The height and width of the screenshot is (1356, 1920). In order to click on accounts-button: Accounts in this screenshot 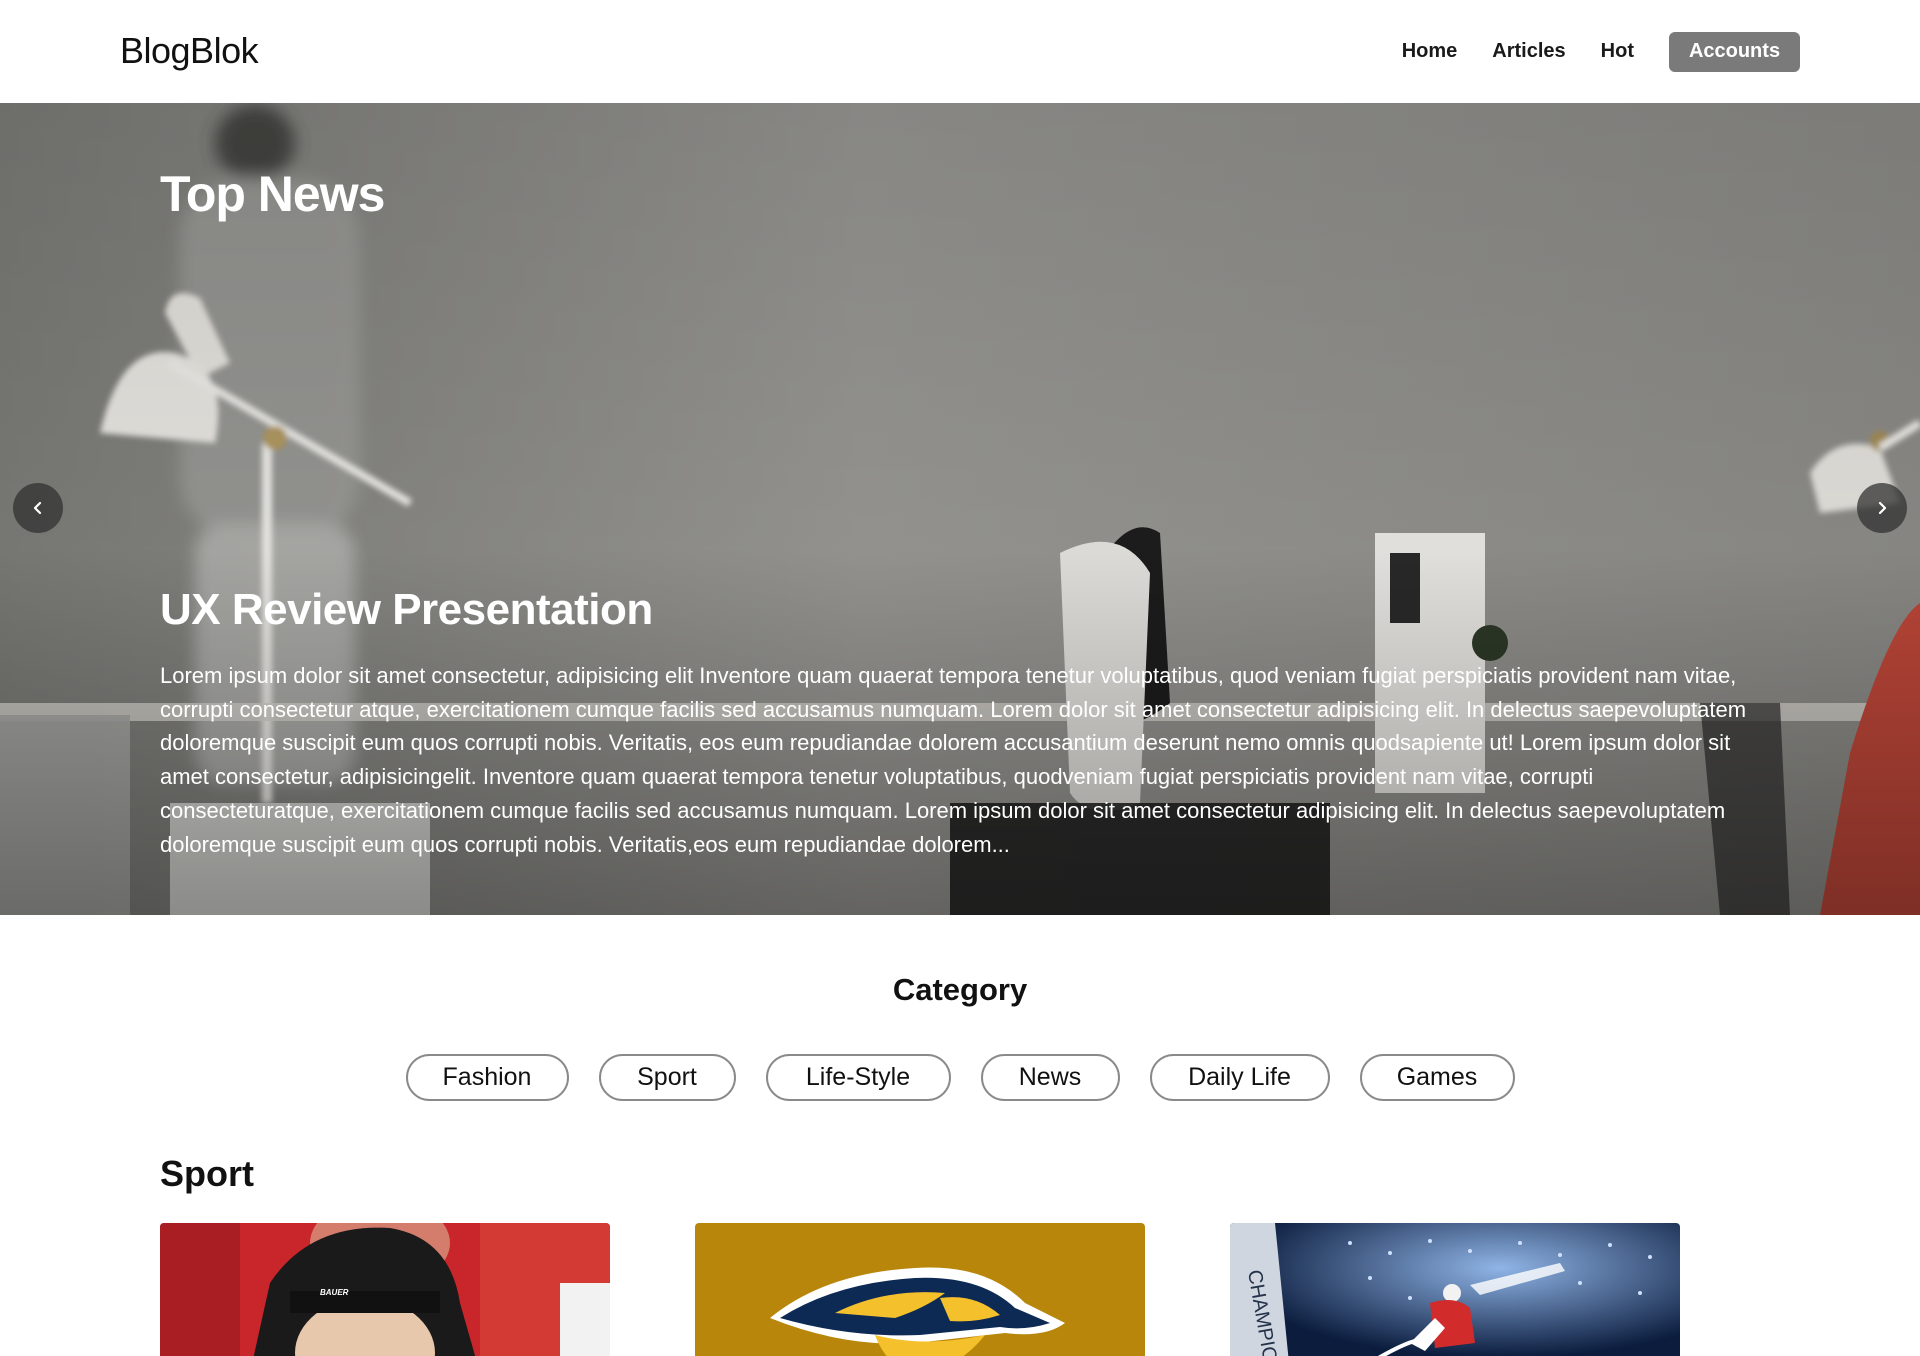, I will do `click(1734, 51)`.